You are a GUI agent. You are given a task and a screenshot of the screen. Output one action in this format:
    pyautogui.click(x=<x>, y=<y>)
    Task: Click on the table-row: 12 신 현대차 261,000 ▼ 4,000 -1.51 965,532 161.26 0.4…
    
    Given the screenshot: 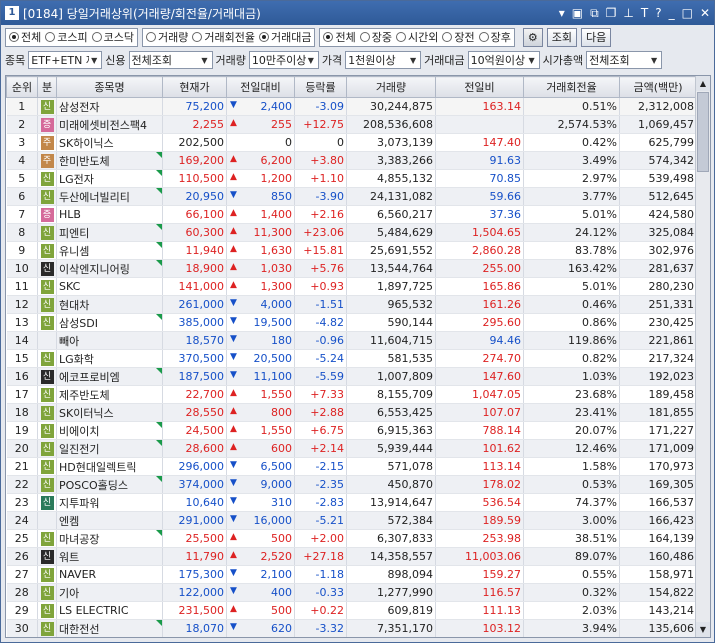 What is the action you would take?
    pyautogui.click(x=351, y=304)
    